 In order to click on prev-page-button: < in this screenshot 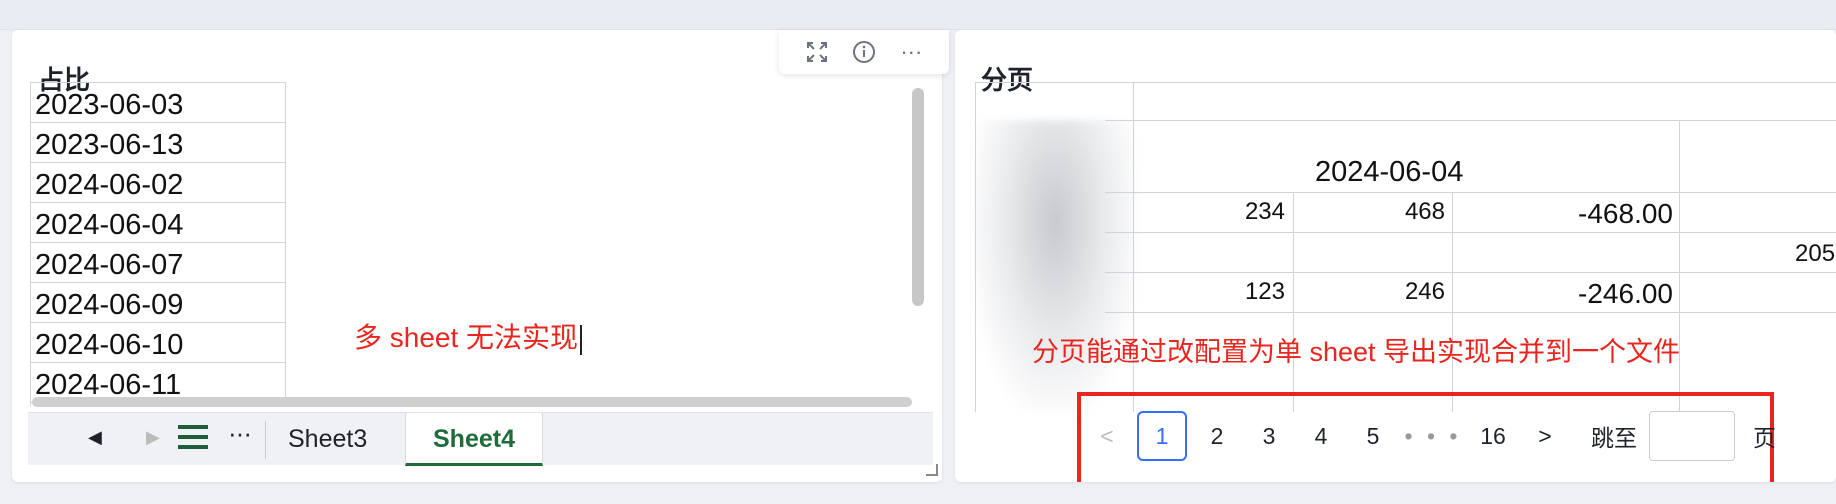, I will do `click(1107, 436)`.